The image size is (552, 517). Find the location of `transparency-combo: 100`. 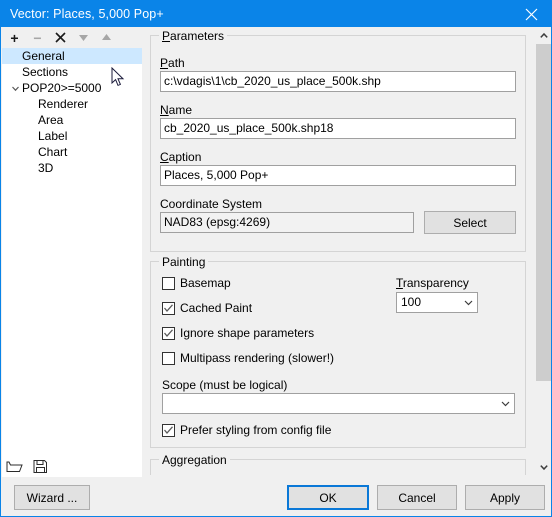

transparency-combo: 100 is located at coordinates (437, 302).